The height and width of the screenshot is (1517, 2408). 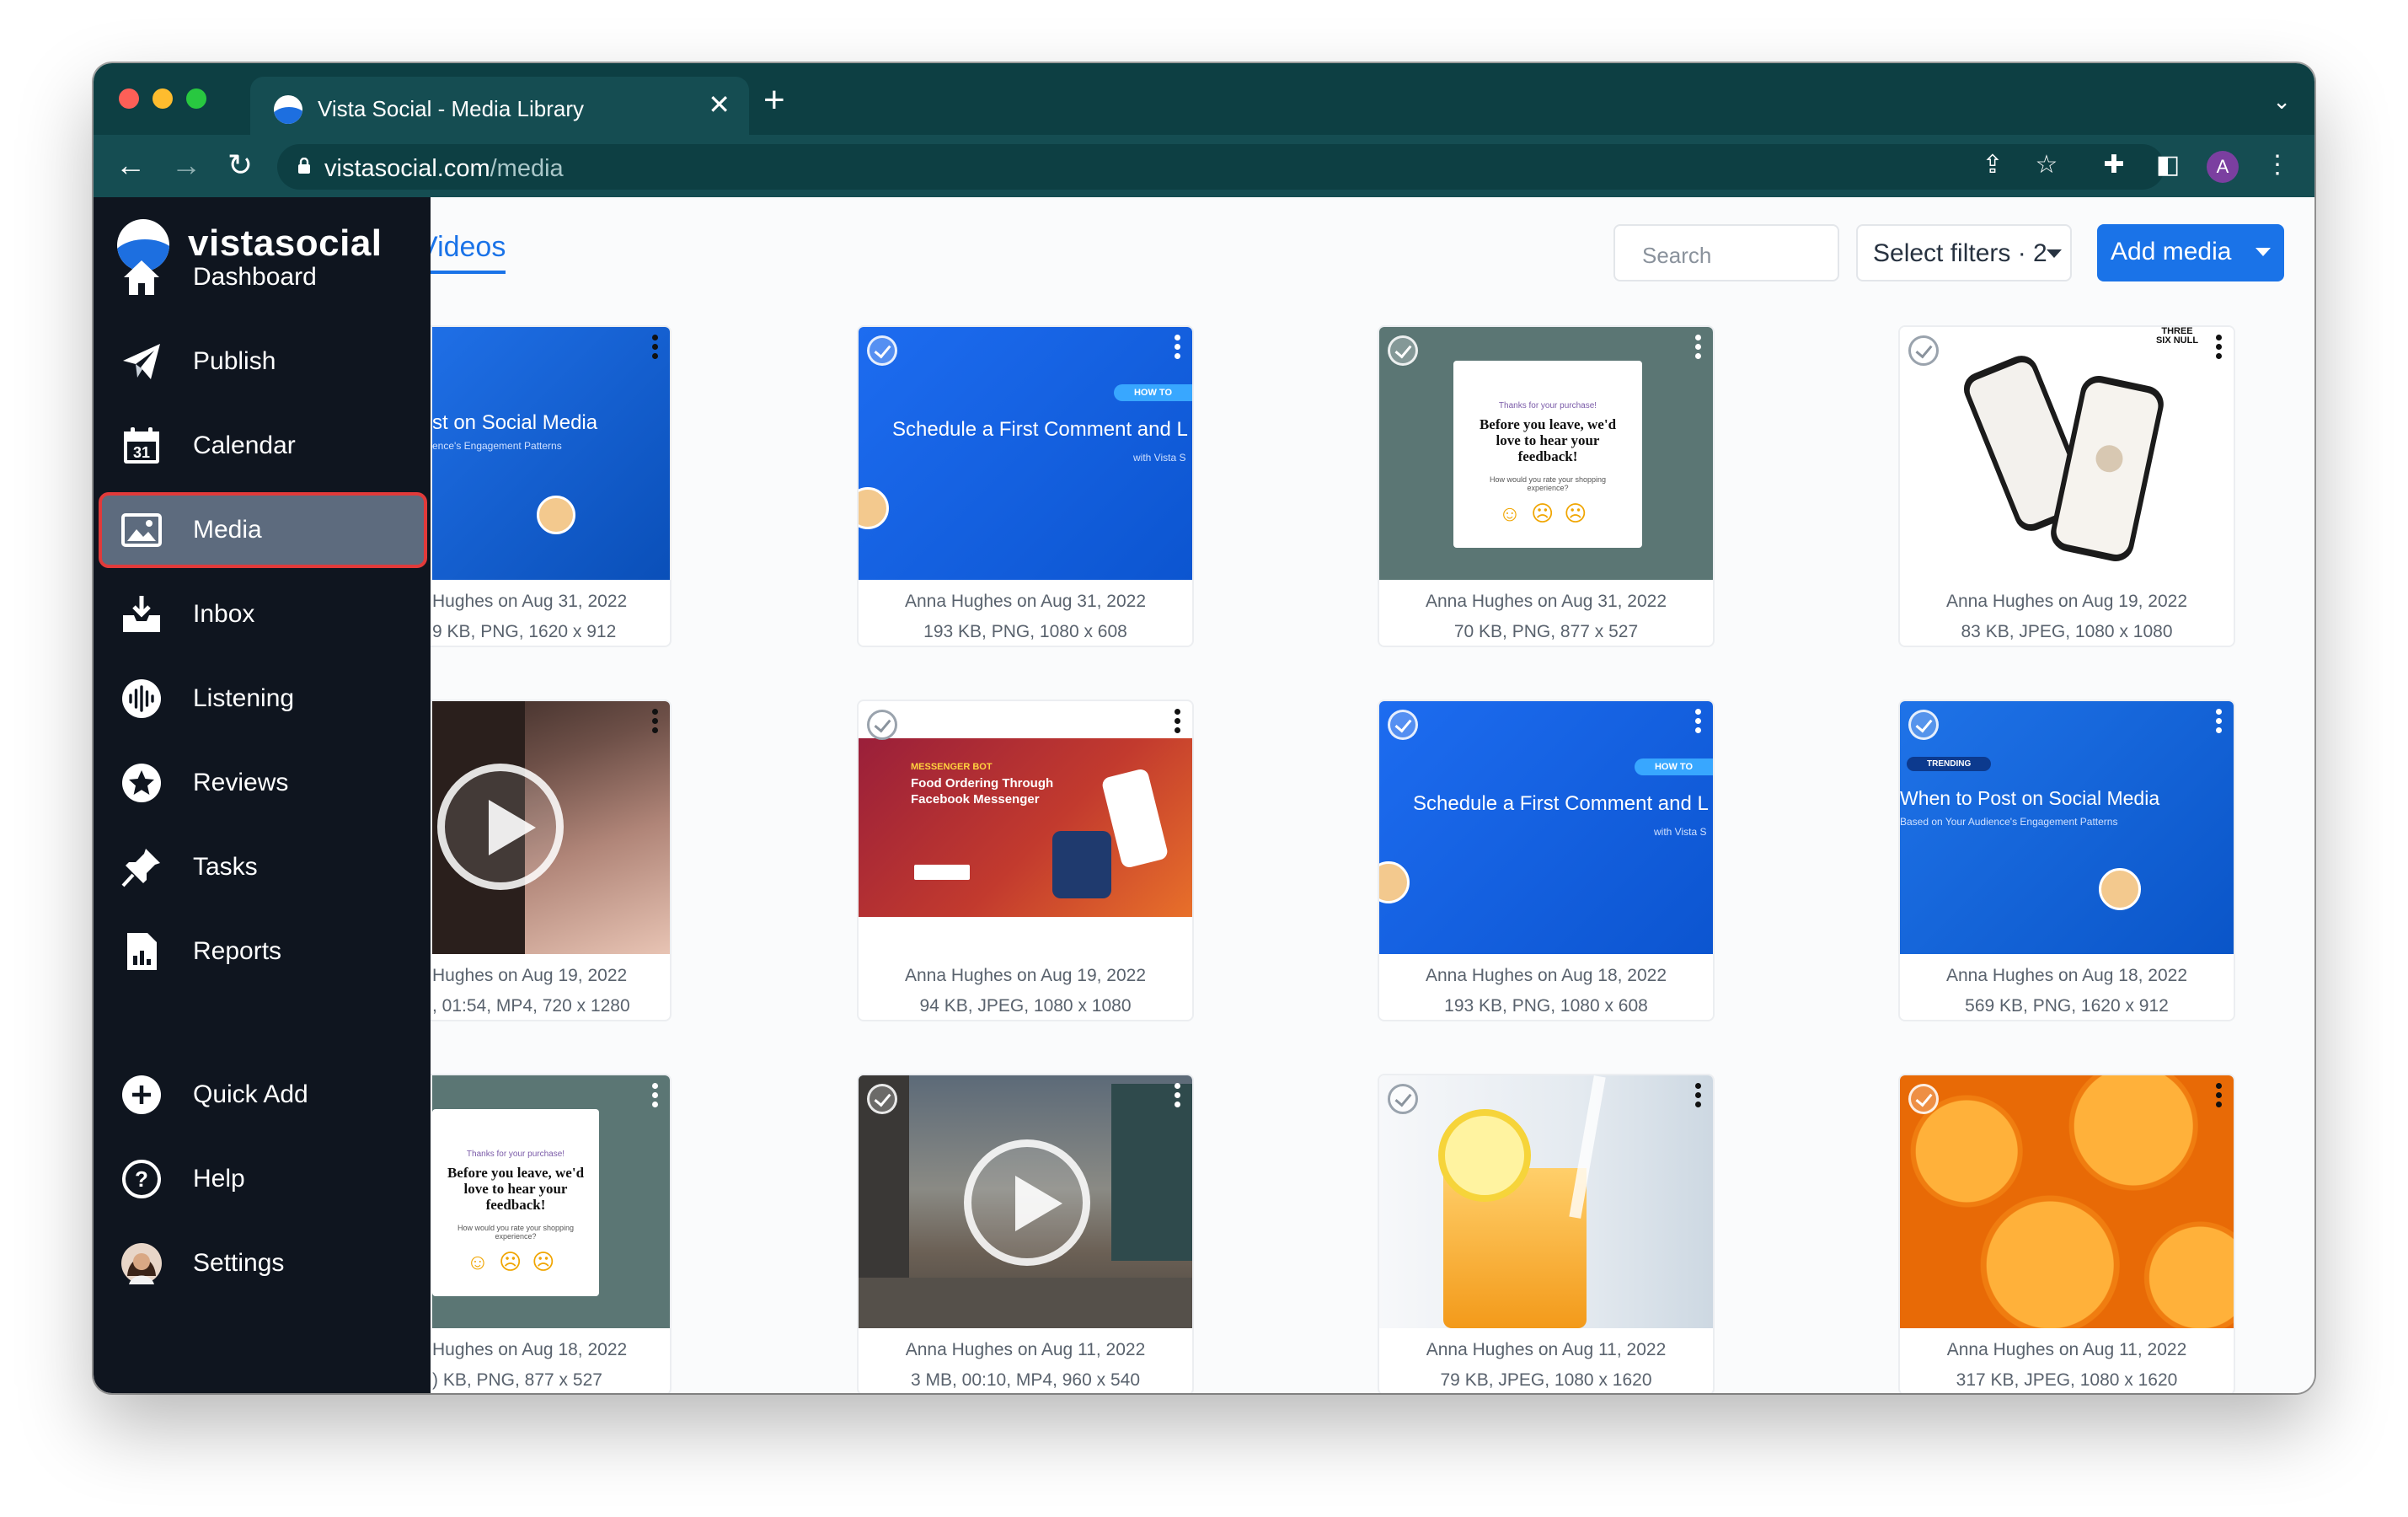 What do you see at coordinates (129, 98) in the screenshot?
I see `close-window-button` at bounding box center [129, 98].